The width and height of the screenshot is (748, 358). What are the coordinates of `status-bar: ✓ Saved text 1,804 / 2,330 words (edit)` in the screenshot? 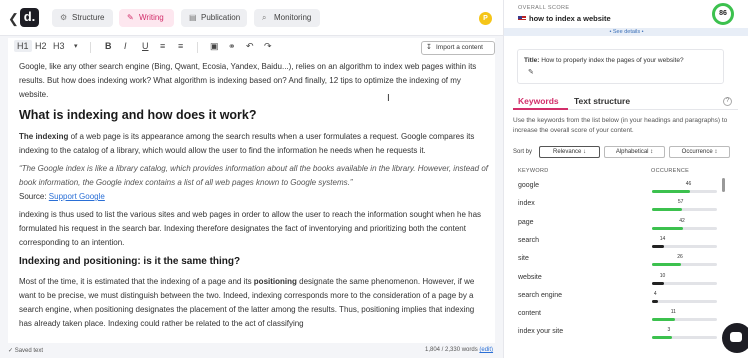 It's located at (251, 350).